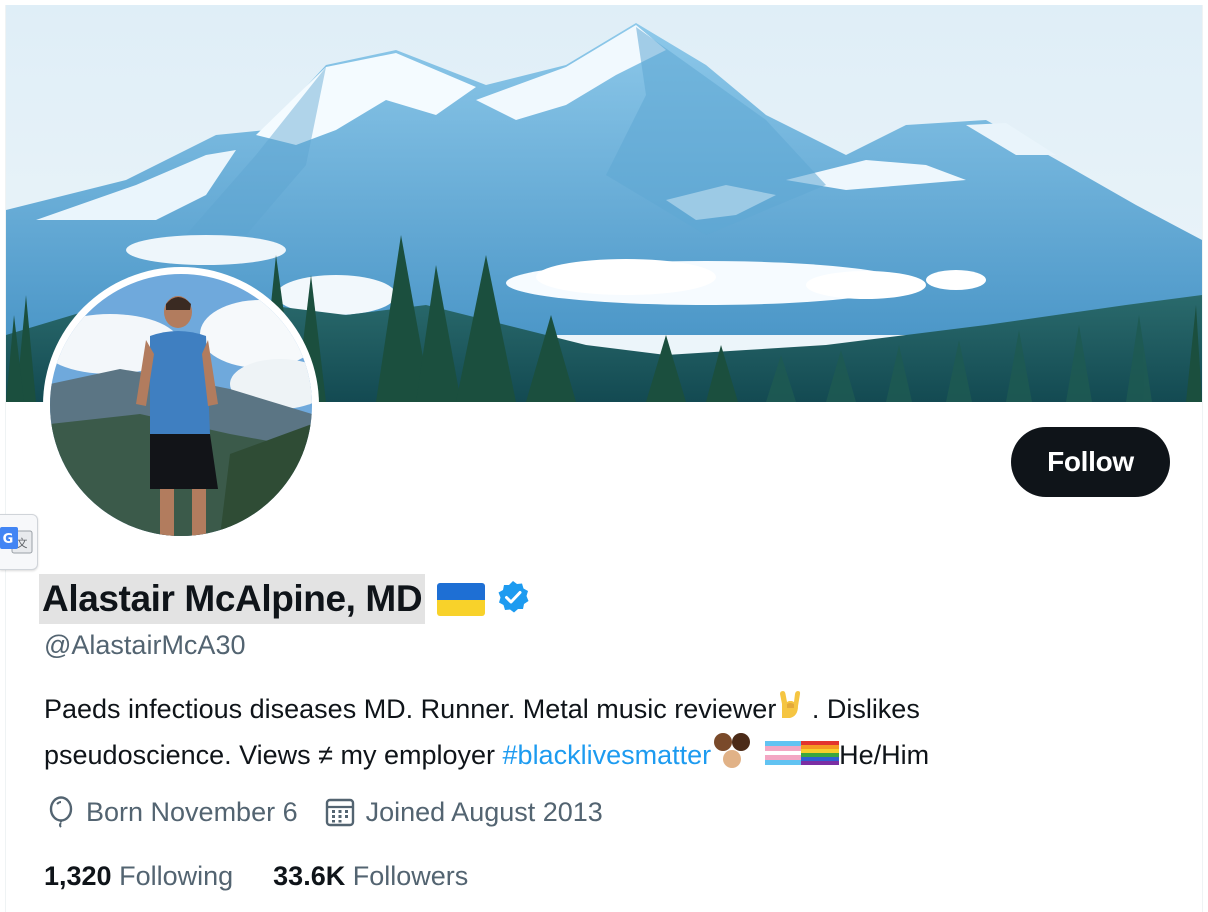 The height and width of the screenshot is (912, 1208). What do you see at coordinates (484, 812) in the screenshot?
I see `joined-text: Joined August 2013` at bounding box center [484, 812].